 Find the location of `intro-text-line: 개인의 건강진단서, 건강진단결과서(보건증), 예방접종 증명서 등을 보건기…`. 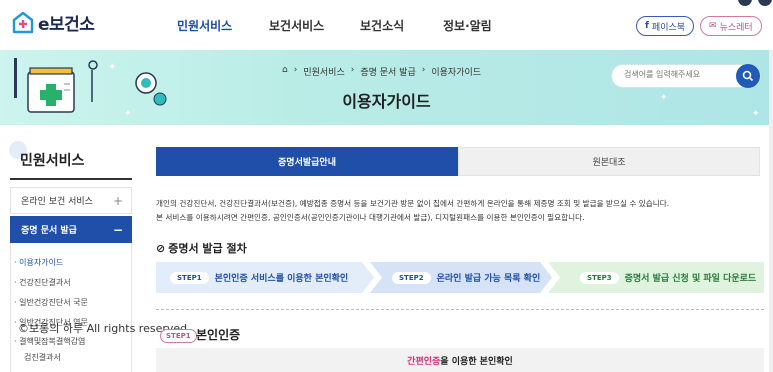

intro-text-line: 개인의 건강진단서, 건강진단결과서(보건증), 예방접종 증명서 등을 보건기… is located at coordinates (413, 203).